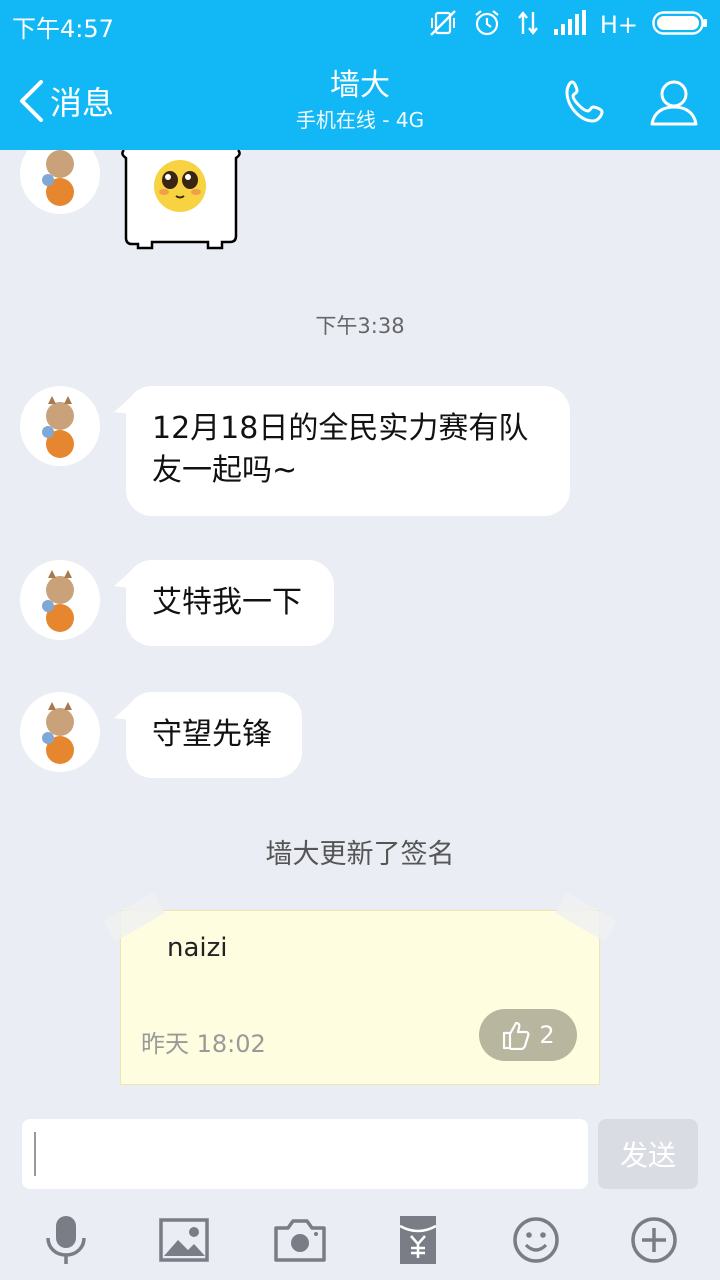 The width and height of the screenshot is (720, 1280). Describe the element at coordinates (82, 103) in the screenshot. I see `back-label: 消息` at that location.